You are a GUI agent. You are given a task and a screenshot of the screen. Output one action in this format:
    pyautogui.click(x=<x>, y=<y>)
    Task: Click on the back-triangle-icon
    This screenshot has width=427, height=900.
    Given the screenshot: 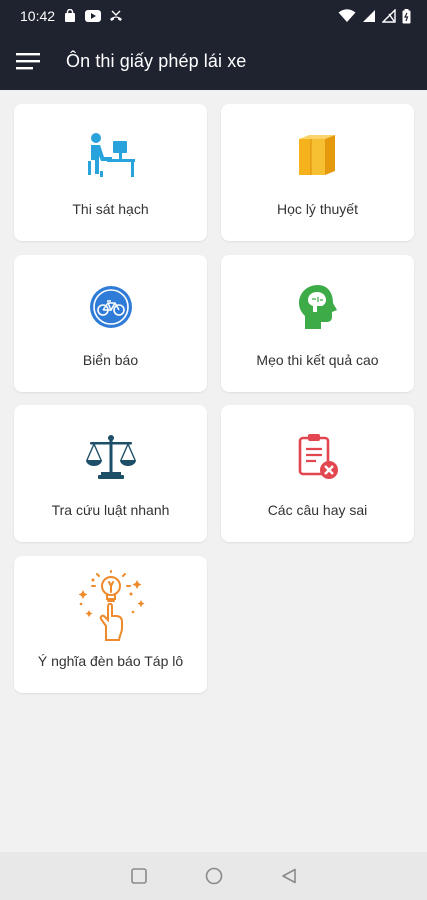 What is the action you would take?
    pyautogui.click(x=289, y=876)
    